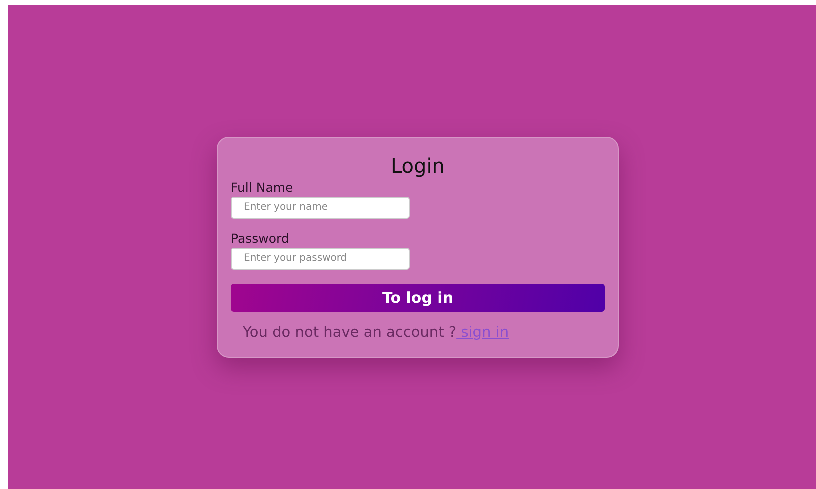  What do you see at coordinates (350, 332) in the screenshot?
I see `account-prompt: You do not have an account ?` at bounding box center [350, 332].